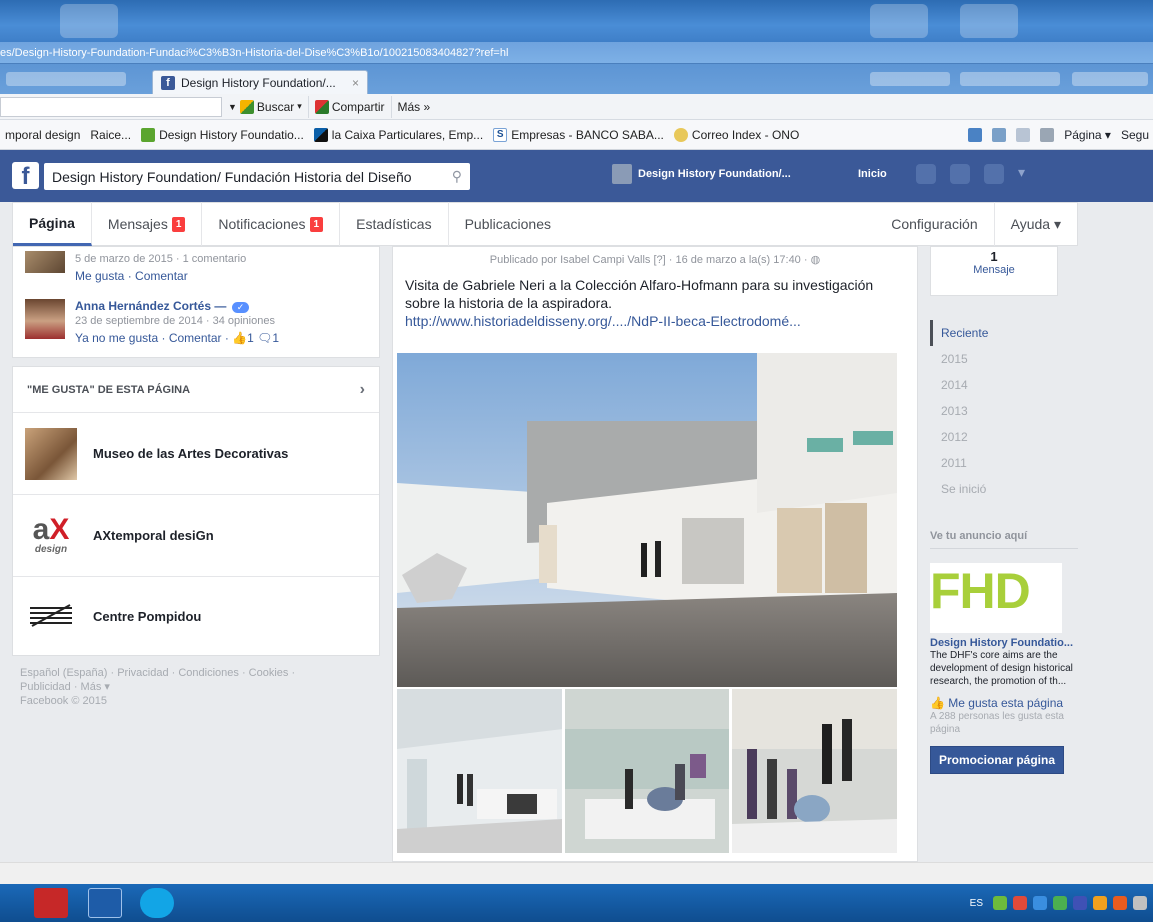 The width and height of the screenshot is (1153, 922). Describe the element at coordinates (1015, 437) in the screenshot. I see `timeline-year: 2012` at that location.